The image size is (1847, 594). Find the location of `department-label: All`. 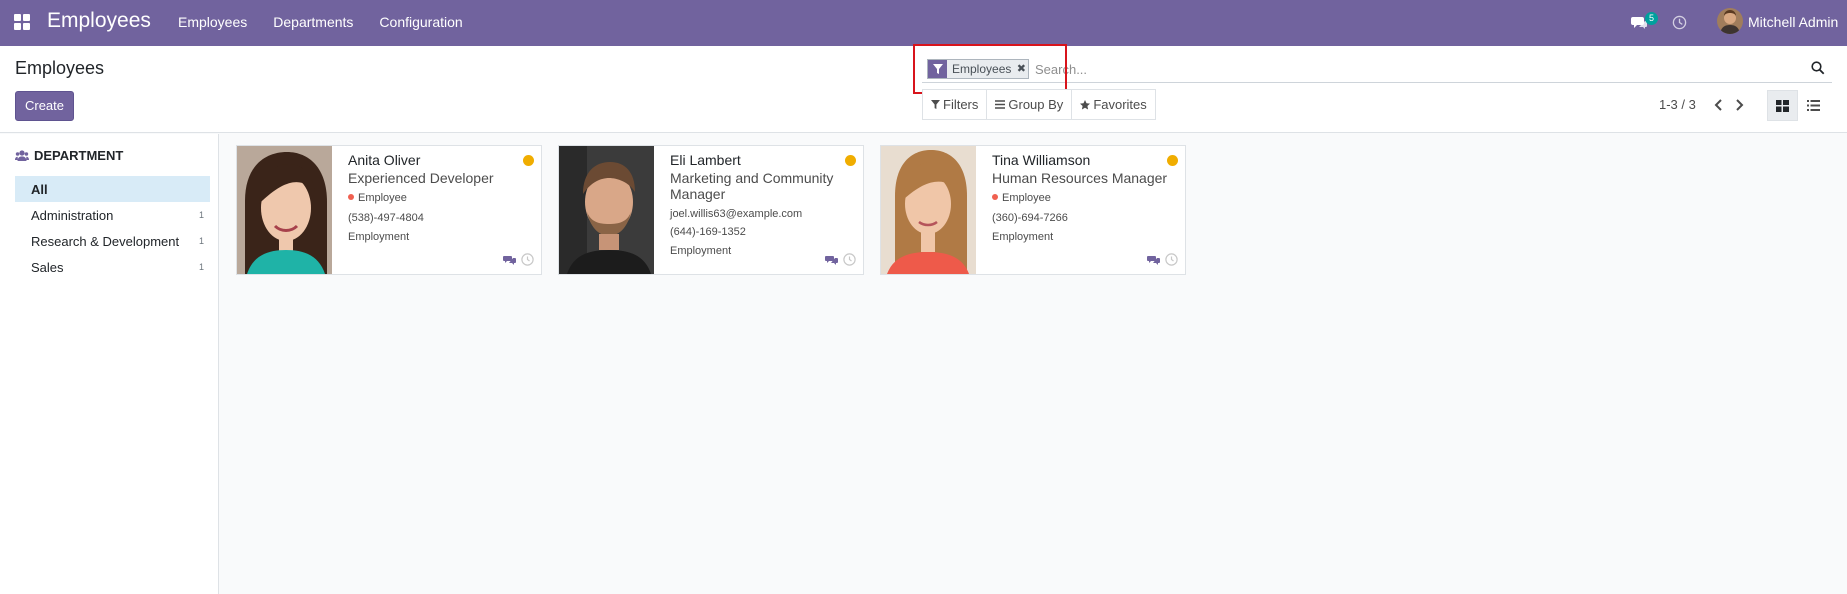

department-label: All is located at coordinates (39, 189).